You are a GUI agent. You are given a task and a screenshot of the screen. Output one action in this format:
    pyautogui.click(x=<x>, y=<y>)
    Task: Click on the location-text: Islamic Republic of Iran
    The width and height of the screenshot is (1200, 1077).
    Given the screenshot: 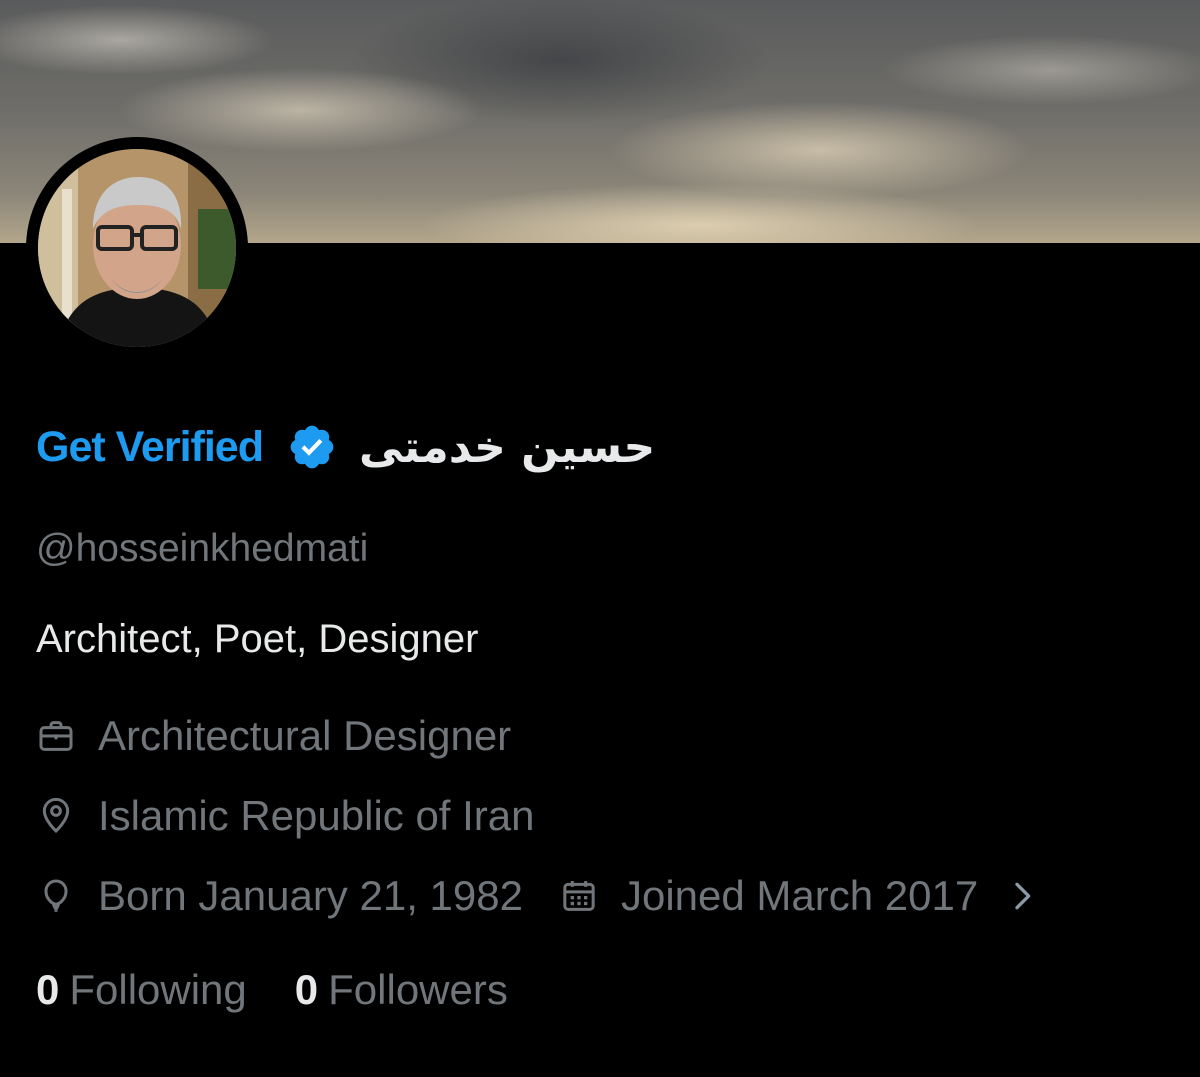 What is the action you would take?
    pyautogui.click(x=316, y=815)
    